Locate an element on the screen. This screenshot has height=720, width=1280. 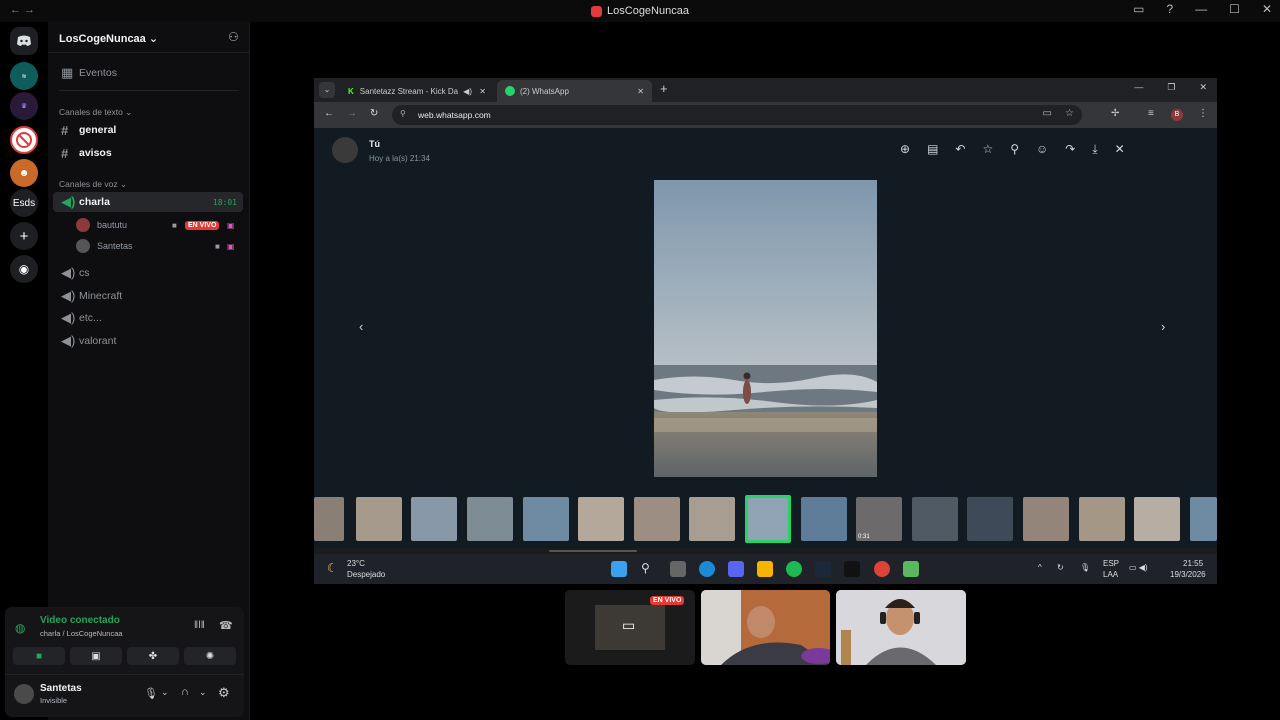
sync-icon: ↻ is located at coordinates (1060, 567).